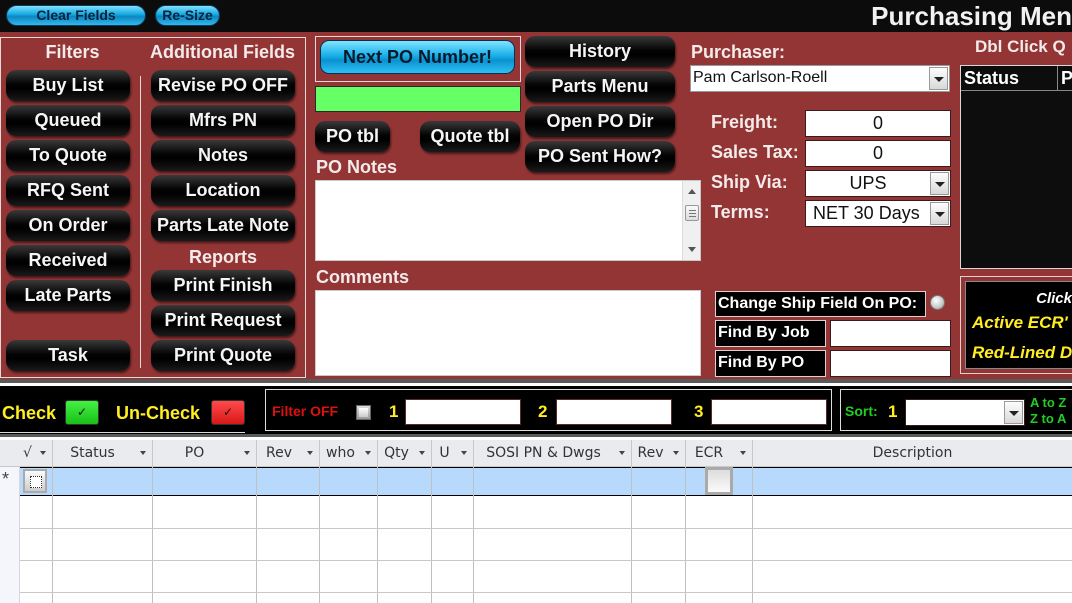 This screenshot has height=603, width=1072. I want to click on po-tbl-button: PO tbl, so click(352, 136).